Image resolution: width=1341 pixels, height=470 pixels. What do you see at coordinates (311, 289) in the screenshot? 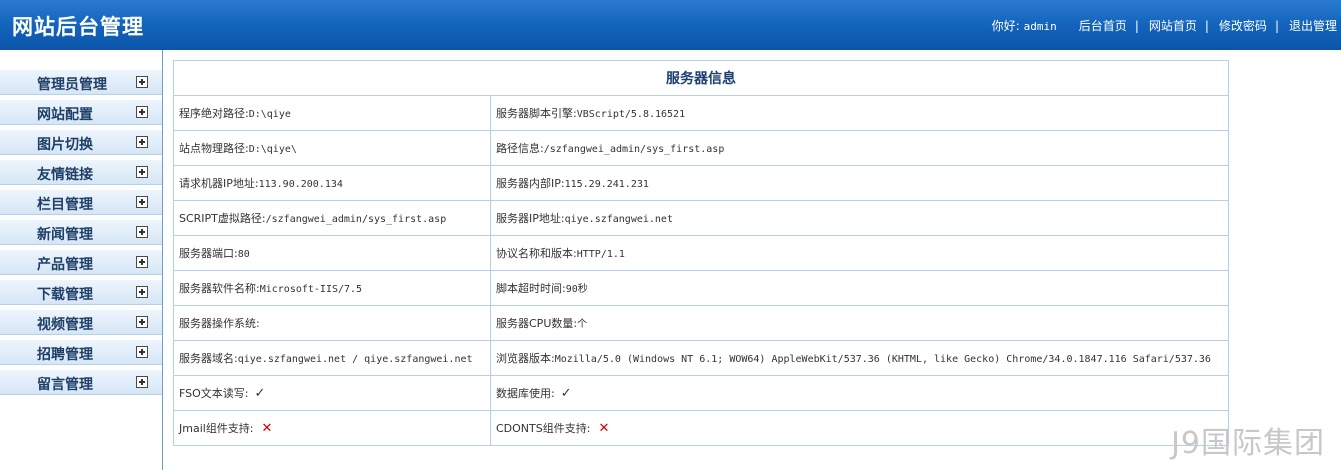
I see `info-value: Microsoft-IIS/7.5` at bounding box center [311, 289].